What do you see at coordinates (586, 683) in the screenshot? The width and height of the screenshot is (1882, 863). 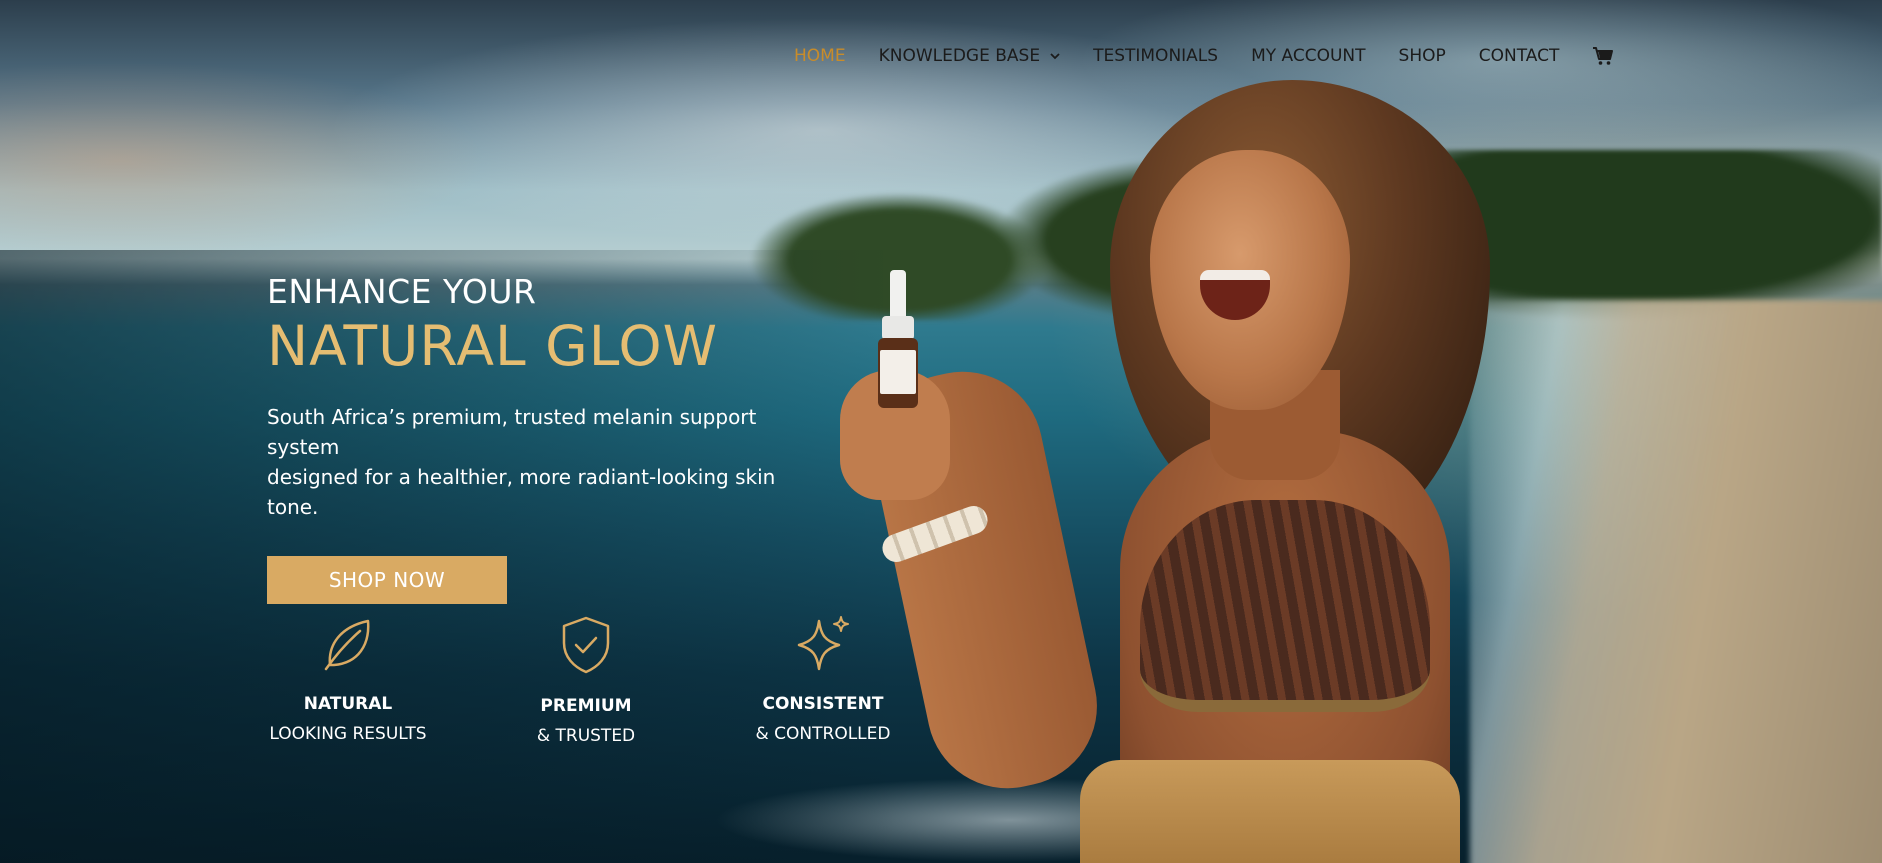 I see `feature-premium: PREMIUM & TRUSTED` at bounding box center [586, 683].